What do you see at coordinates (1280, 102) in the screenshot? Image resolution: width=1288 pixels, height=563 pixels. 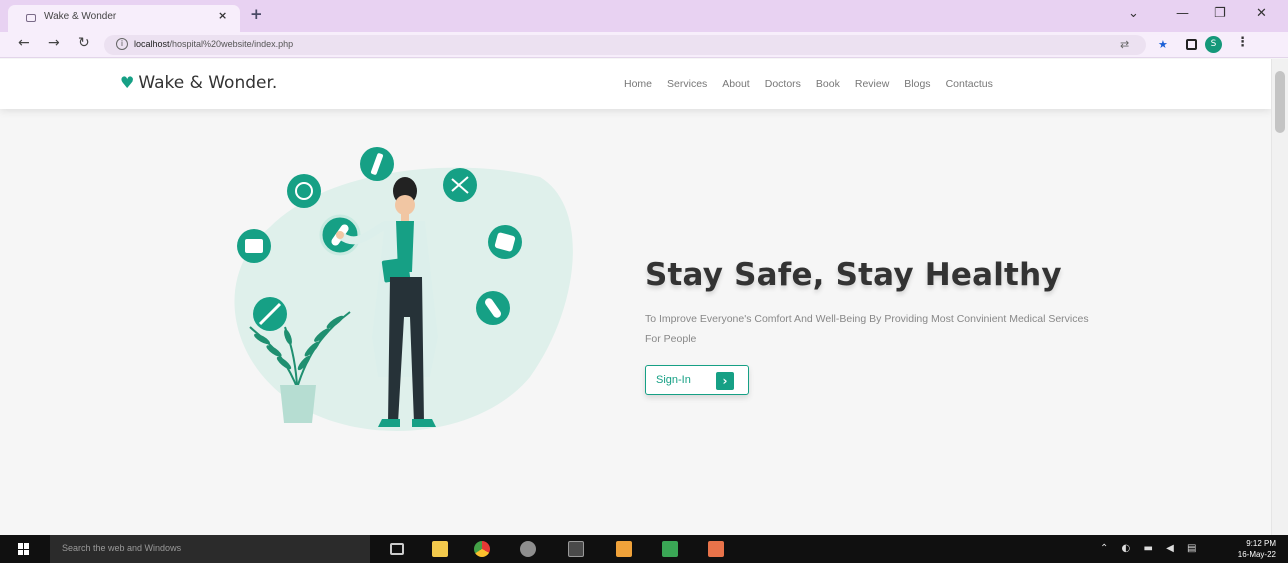 I see `scrollbar-thumb` at bounding box center [1280, 102].